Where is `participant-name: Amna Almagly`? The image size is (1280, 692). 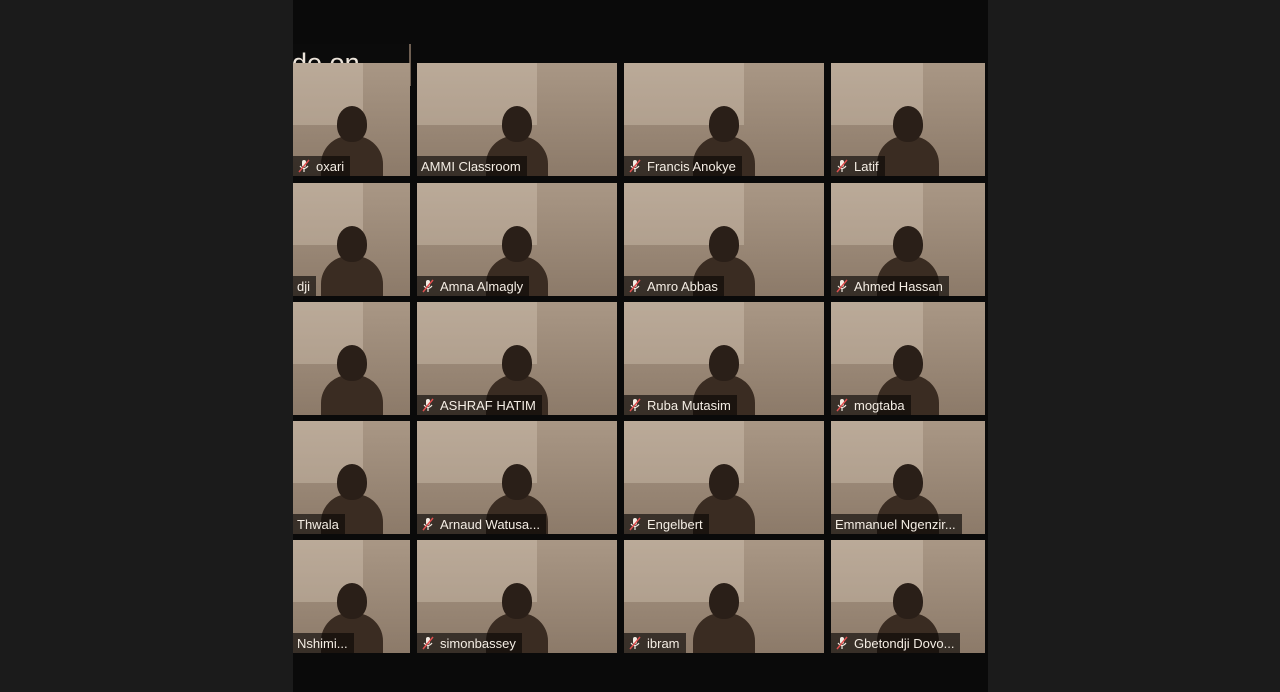 participant-name: Amna Almagly is located at coordinates (482, 286).